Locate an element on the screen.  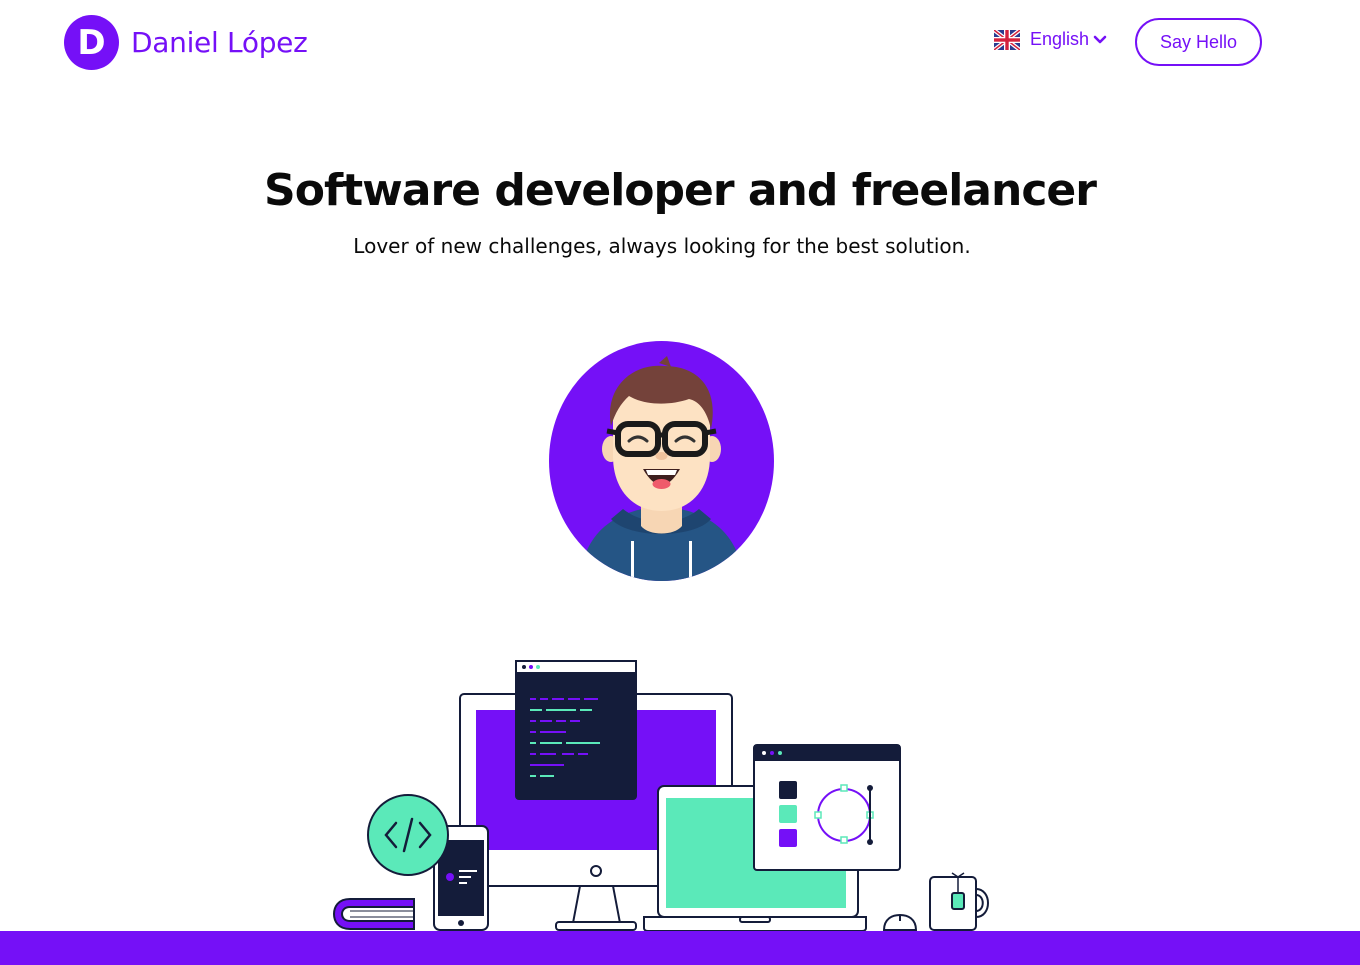
hero-title: Software developer and freelancer is located at coordinates (680, 190).